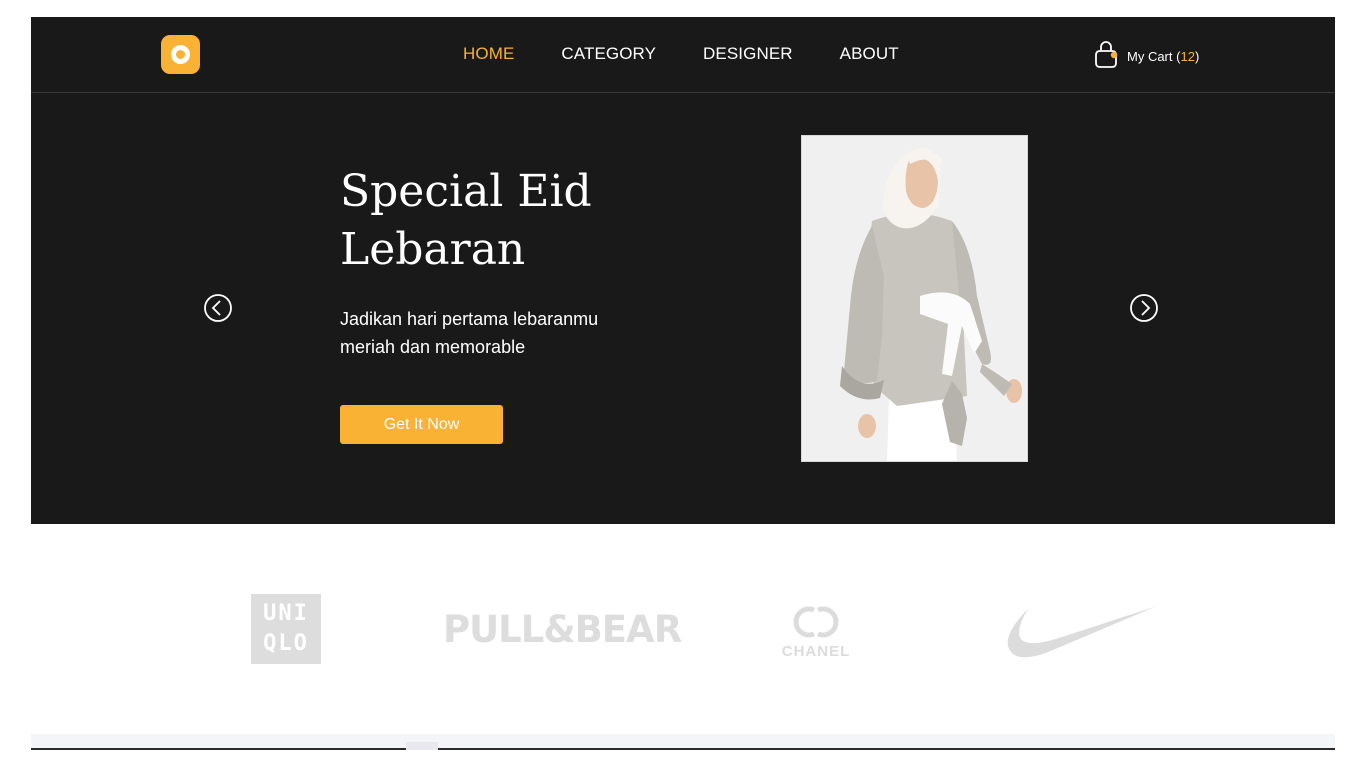  I want to click on cart-label: My Cart (12), so click(1163, 56).